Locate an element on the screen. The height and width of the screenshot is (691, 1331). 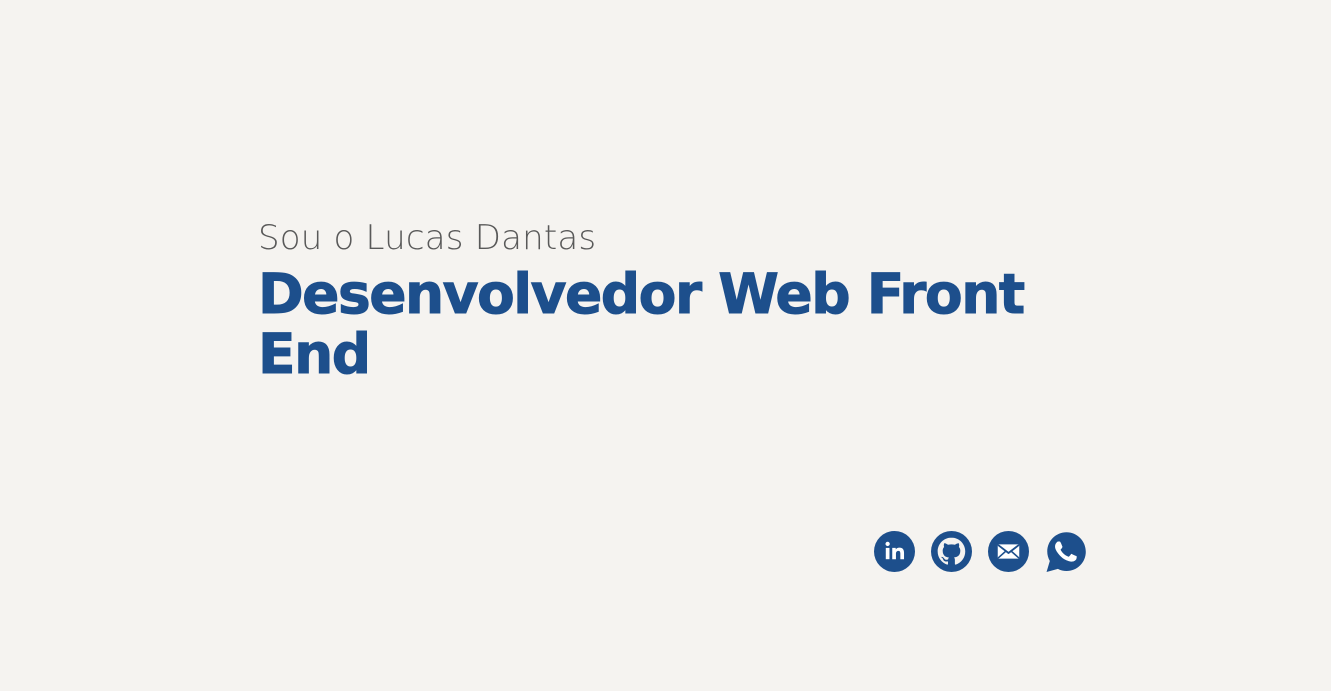
whatsapp-link is located at coordinates (1065, 551).